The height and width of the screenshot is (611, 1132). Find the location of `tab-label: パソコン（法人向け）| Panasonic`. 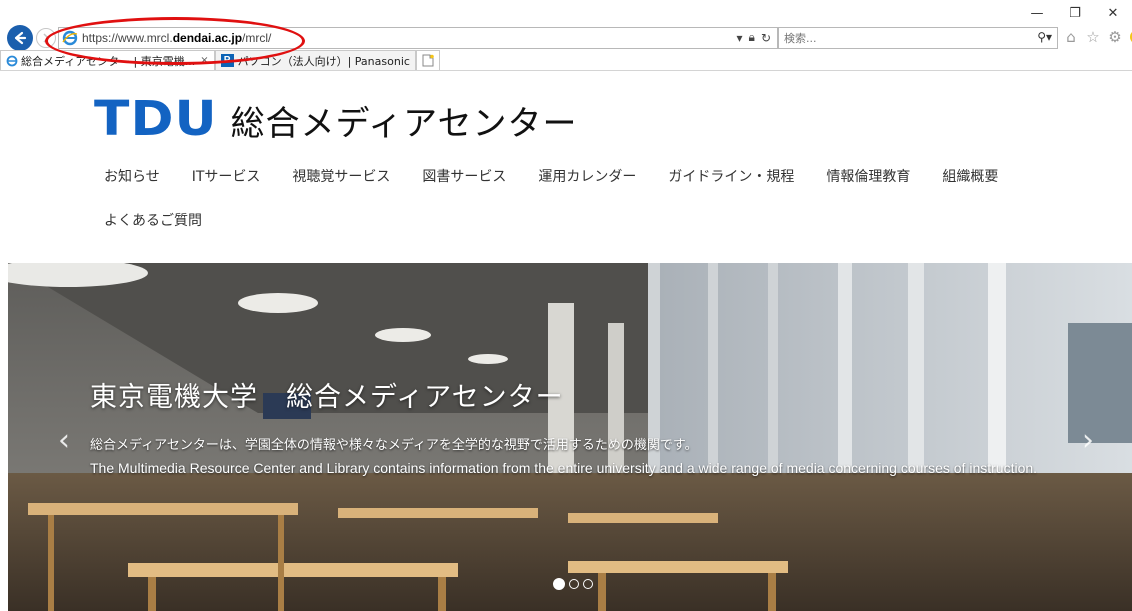

tab-label: パソコン（法人向け）| Panasonic is located at coordinates (323, 61).